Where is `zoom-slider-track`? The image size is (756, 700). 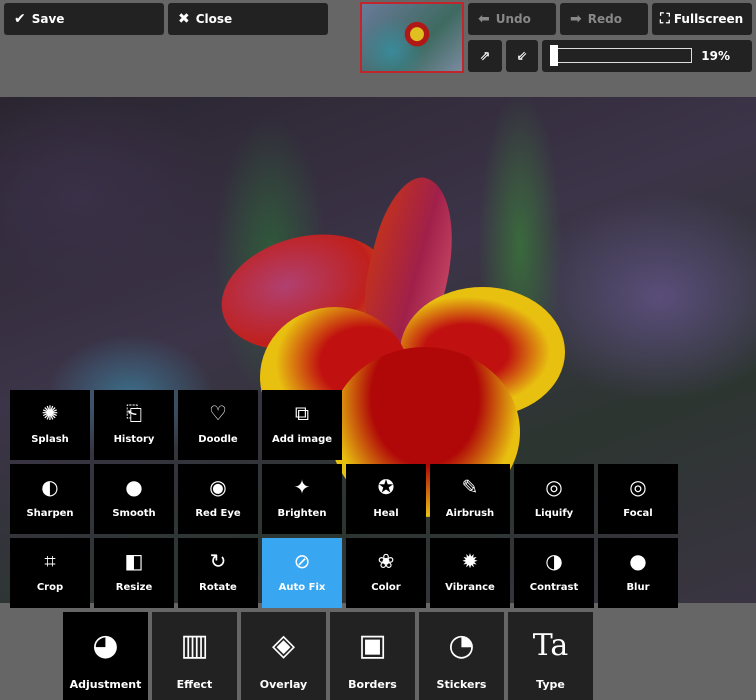
zoom-slider-track is located at coordinates (621, 55).